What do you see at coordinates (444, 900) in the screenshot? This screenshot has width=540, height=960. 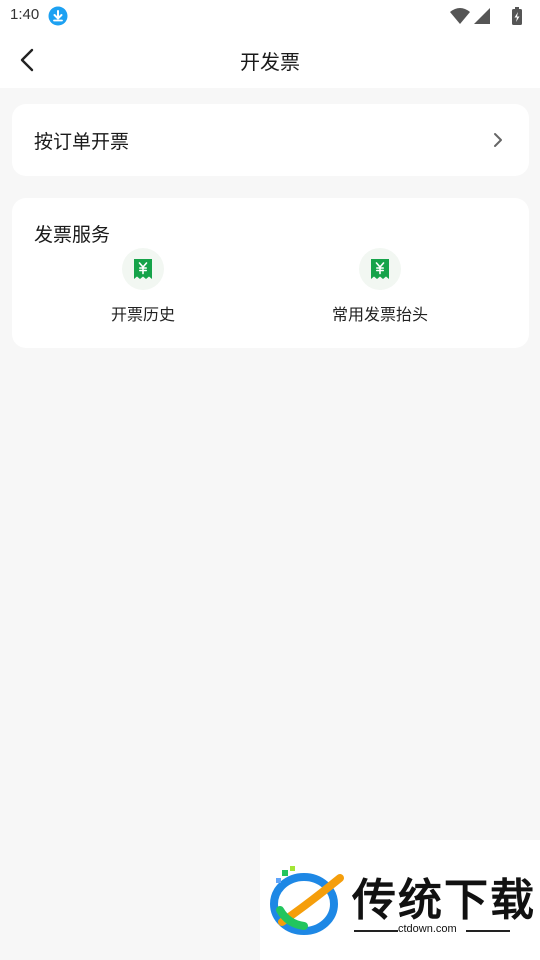 I see `watermark-brand: 传统下载` at bounding box center [444, 900].